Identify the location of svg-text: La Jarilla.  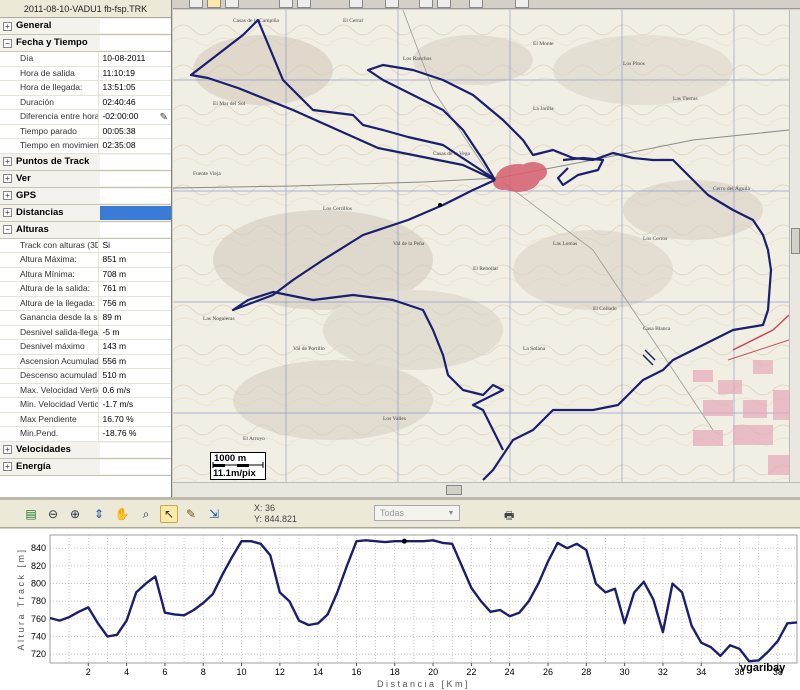
(543, 109).